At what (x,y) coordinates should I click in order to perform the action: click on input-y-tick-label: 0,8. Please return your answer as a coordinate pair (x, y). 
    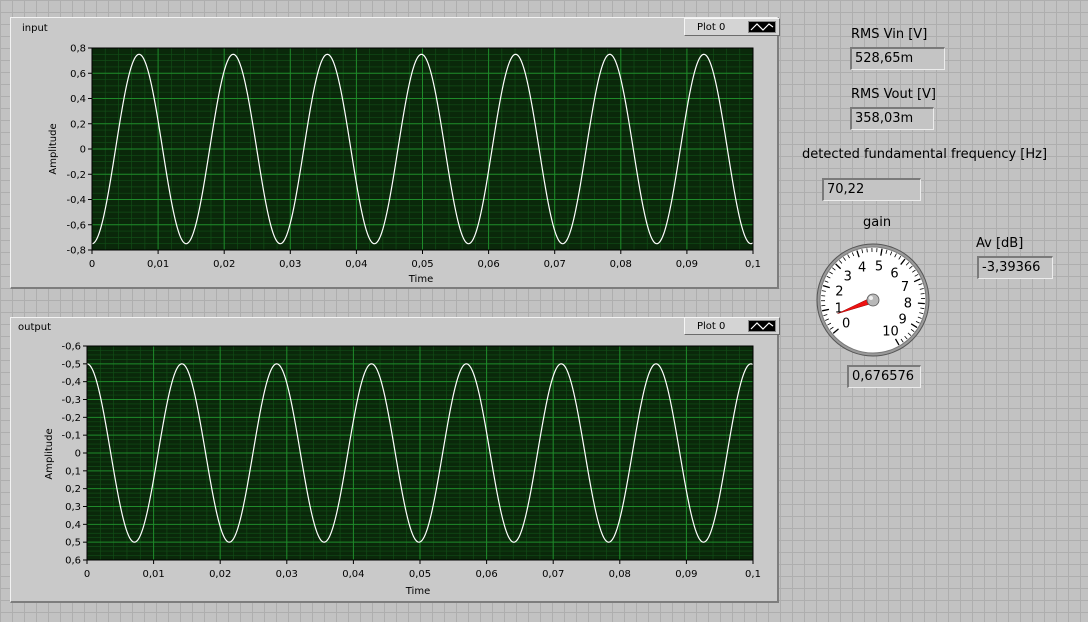
    Looking at the image, I should click on (78, 49).